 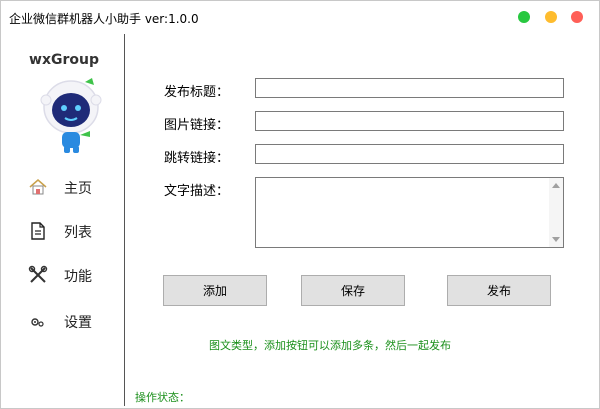 I want to click on home-icon, so click(x=38, y=187).